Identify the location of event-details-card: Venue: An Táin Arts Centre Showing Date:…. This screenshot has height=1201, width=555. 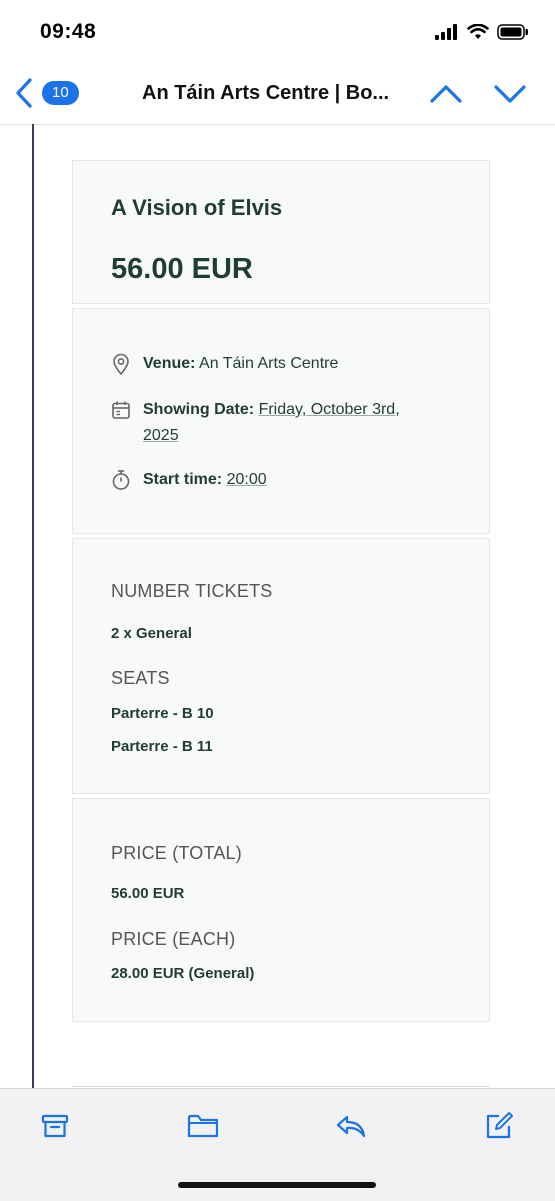
(281, 421).